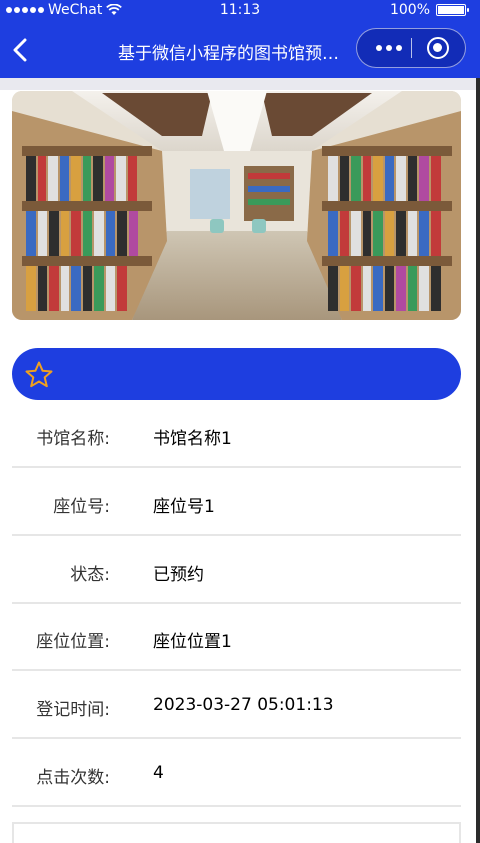 This screenshot has height=843, width=480. Describe the element at coordinates (73, 778) in the screenshot. I see `detail-label: 点击次数:` at that location.